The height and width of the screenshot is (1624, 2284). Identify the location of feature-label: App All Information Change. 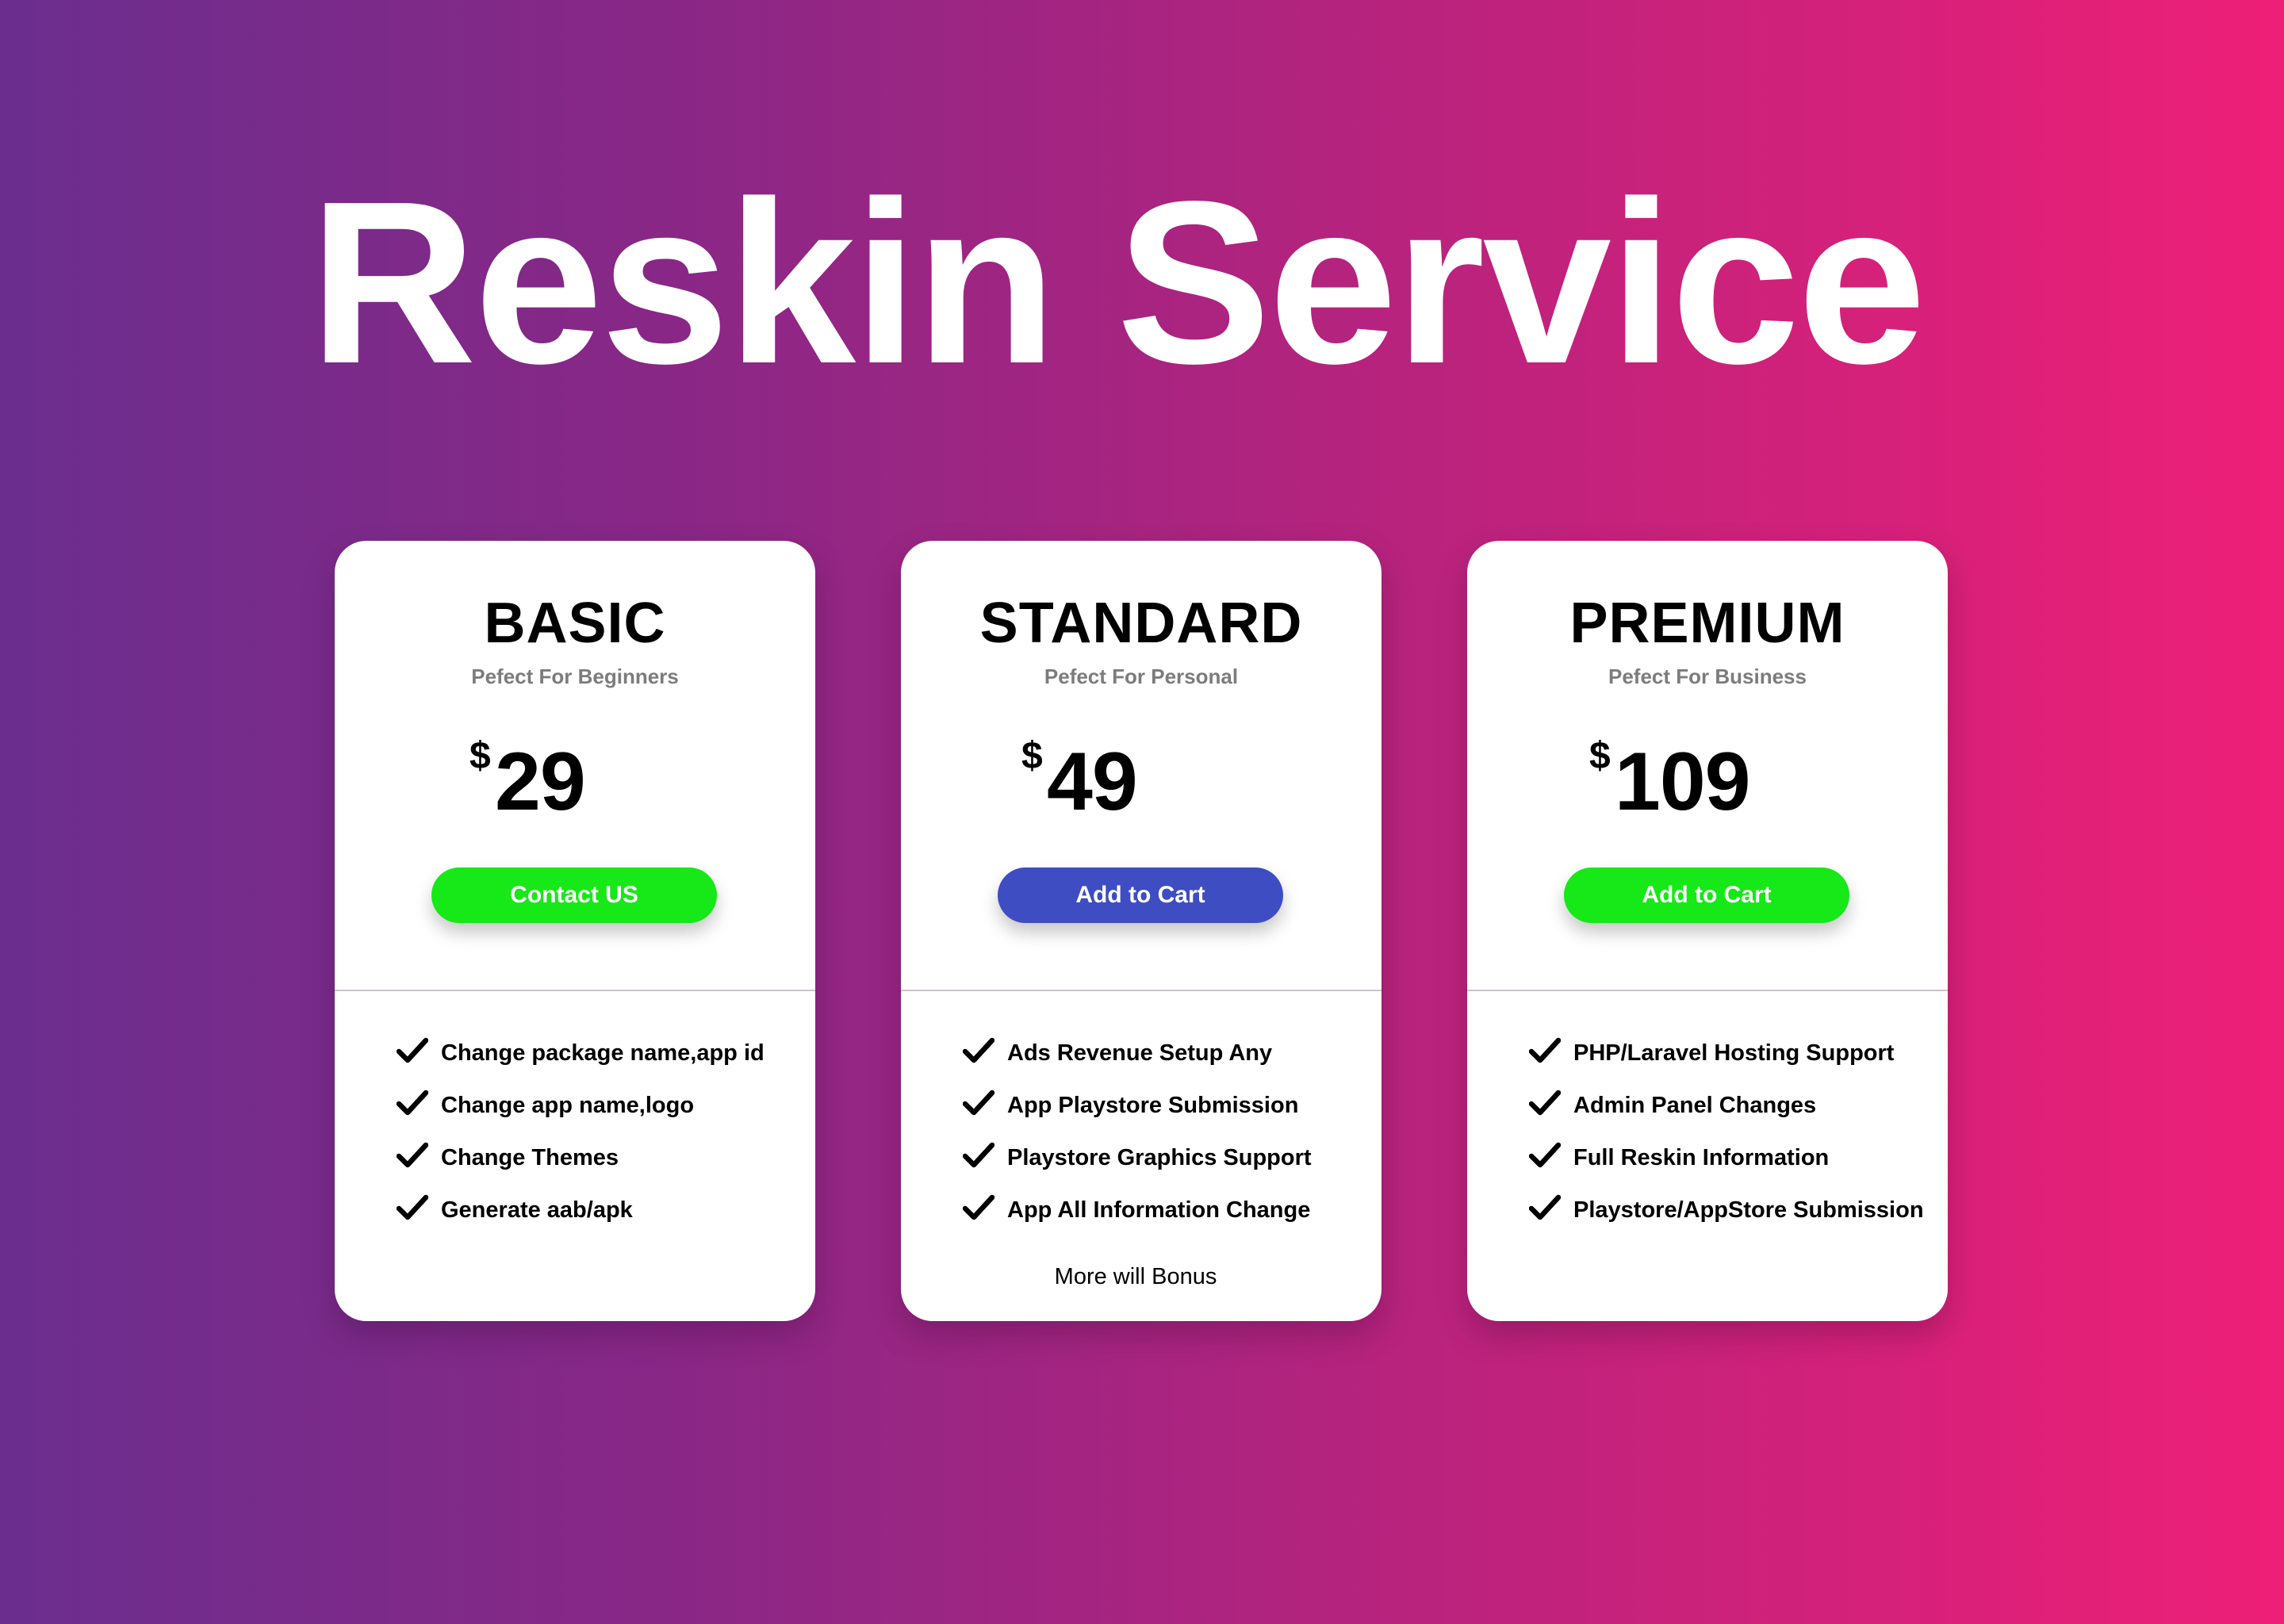
(1159, 1210).